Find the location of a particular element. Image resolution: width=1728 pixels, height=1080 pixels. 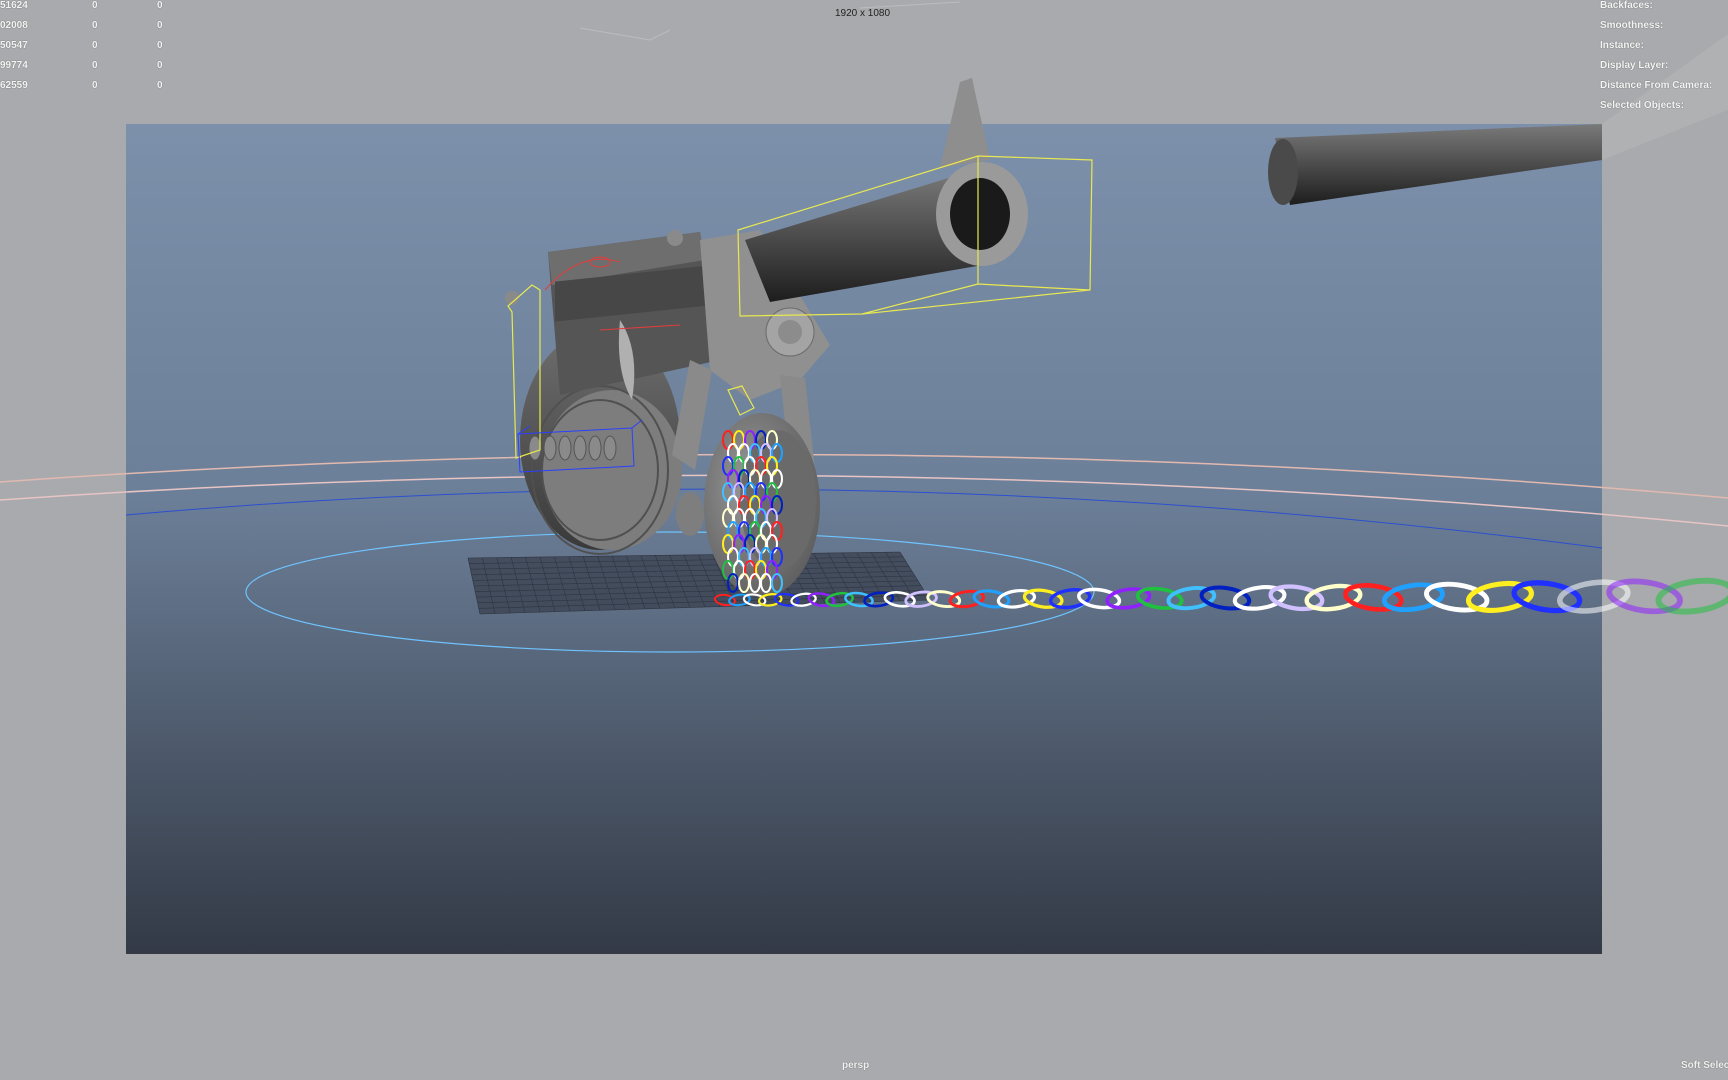

hud-label-display-layer: Display Layer: is located at coordinates (1634, 65).